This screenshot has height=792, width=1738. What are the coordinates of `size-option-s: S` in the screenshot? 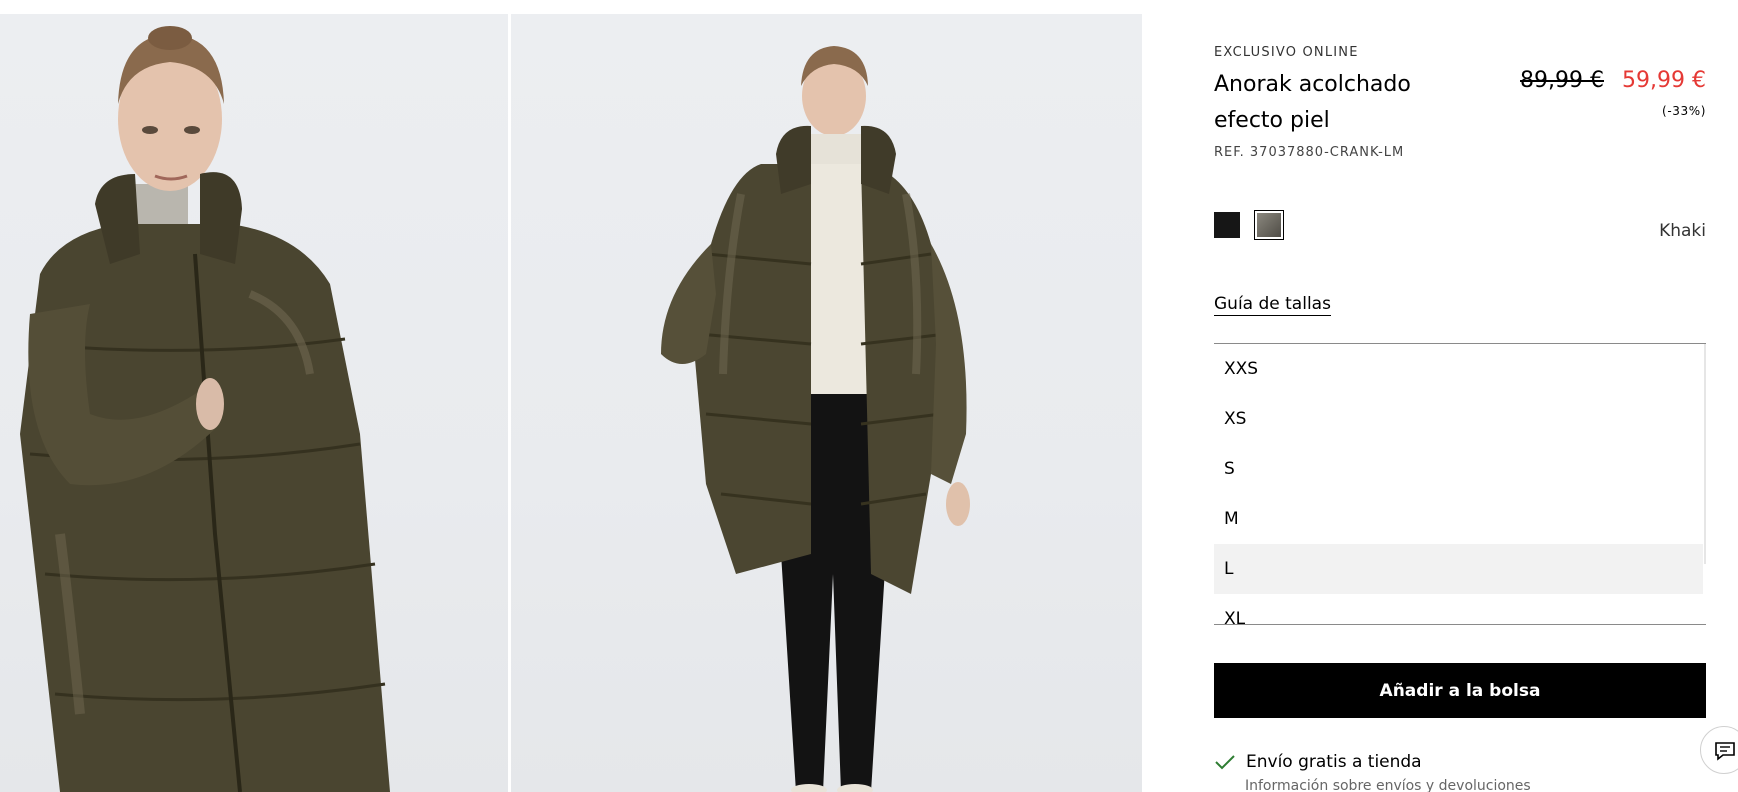 It's located at (1458, 469).